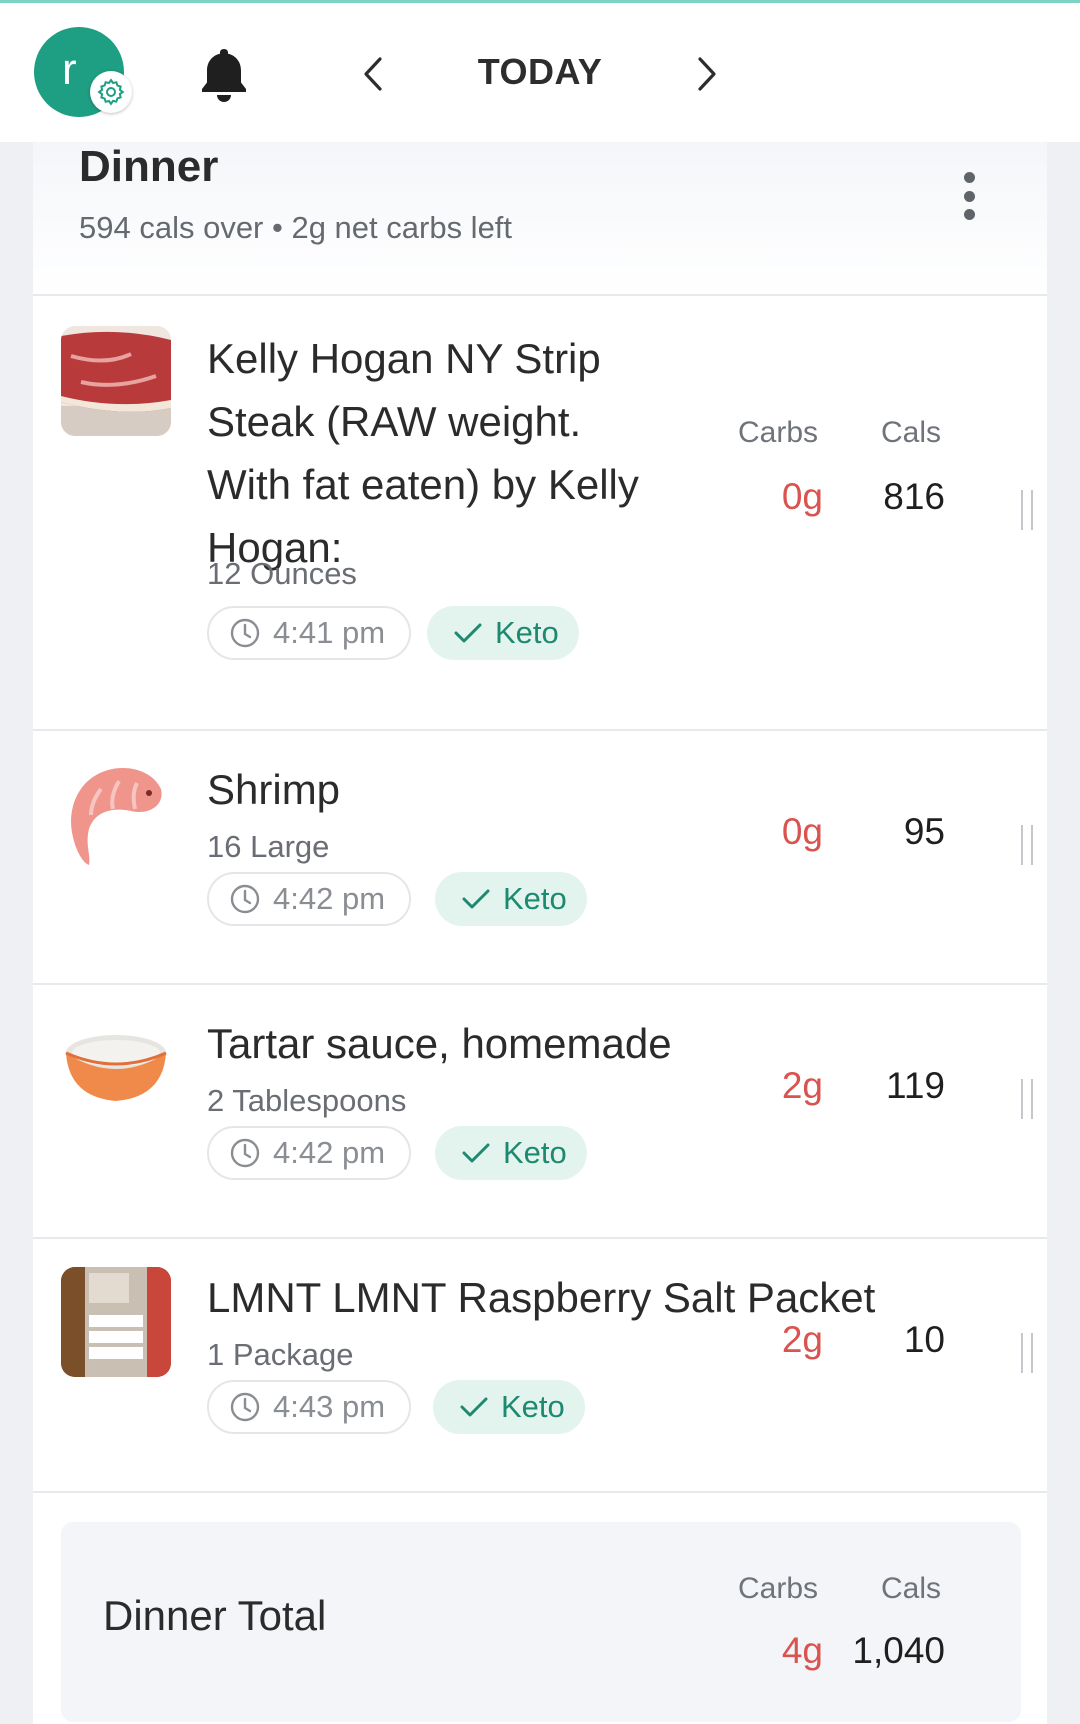 The image size is (1080, 1724). I want to click on app-header: r TODAY, so click(540, 72).